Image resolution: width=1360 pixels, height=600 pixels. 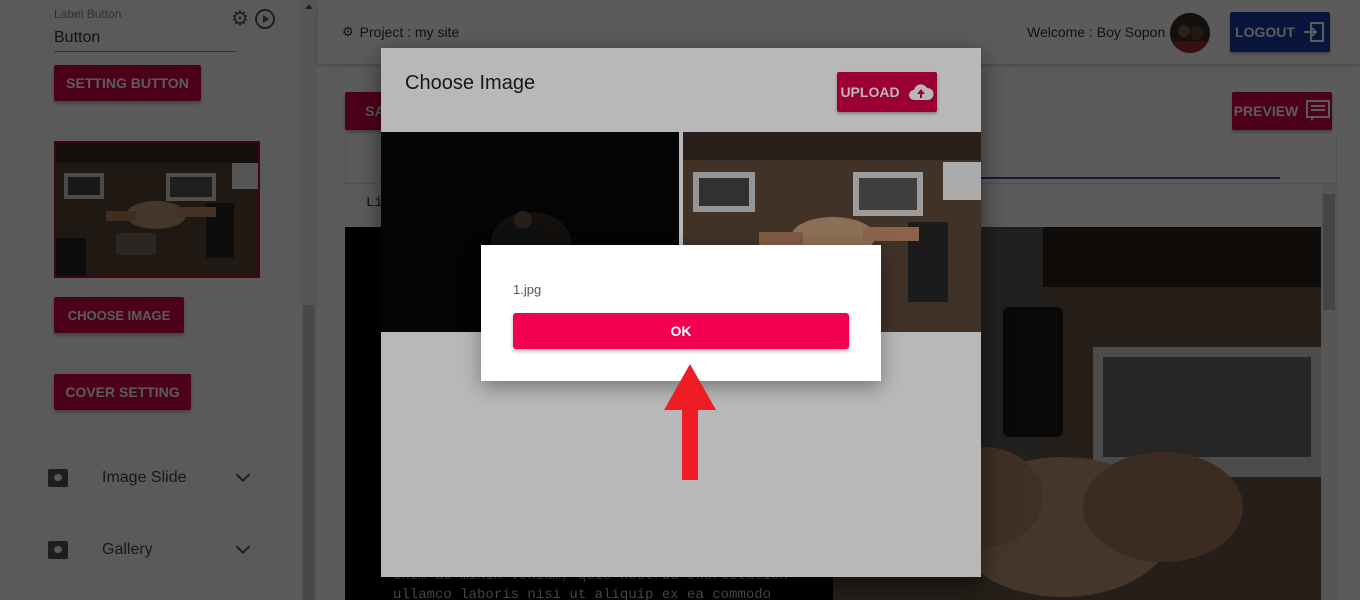 I want to click on ok-button: OK, so click(x=681, y=331).